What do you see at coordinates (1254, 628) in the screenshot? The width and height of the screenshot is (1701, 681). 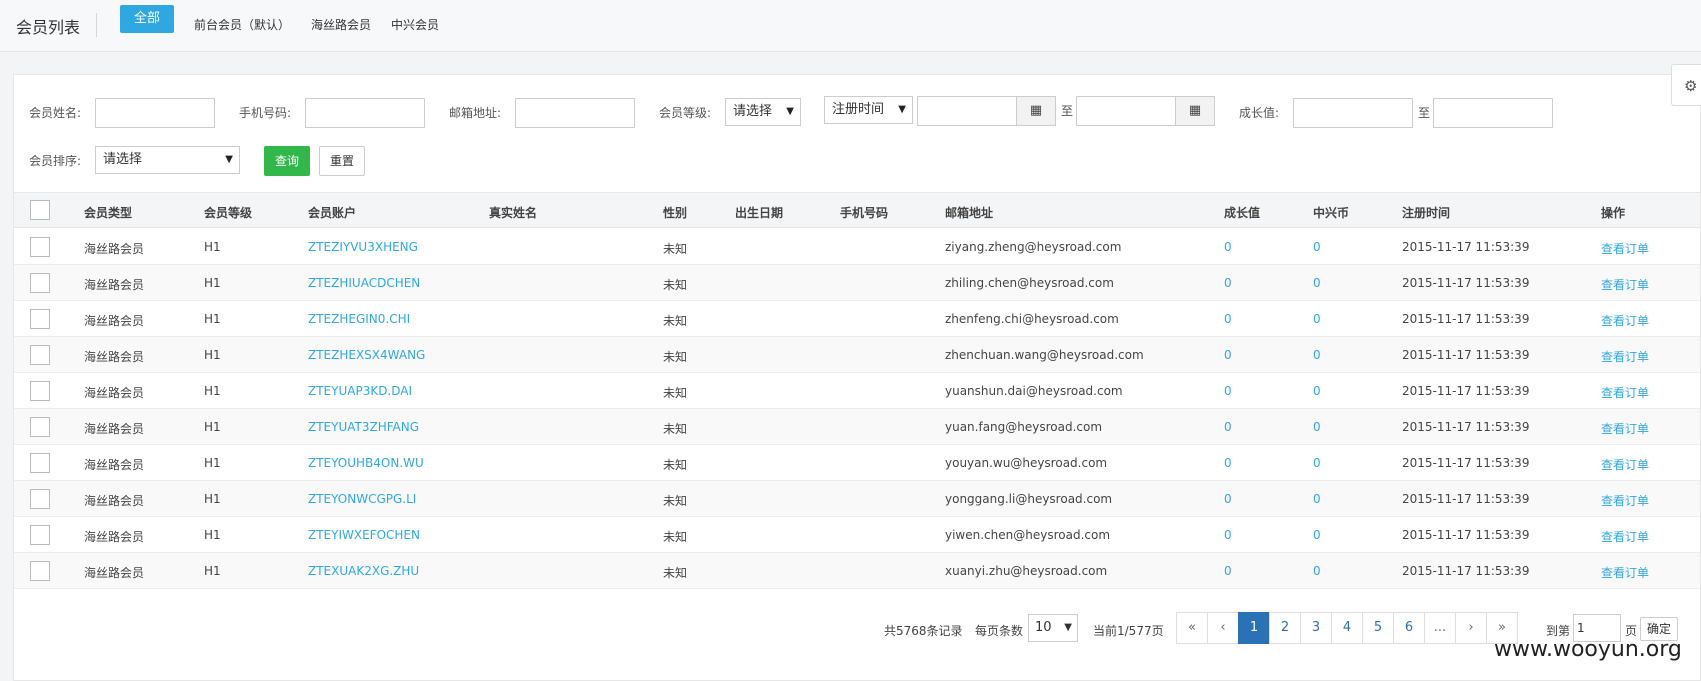 I see `page-button: 1` at bounding box center [1254, 628].